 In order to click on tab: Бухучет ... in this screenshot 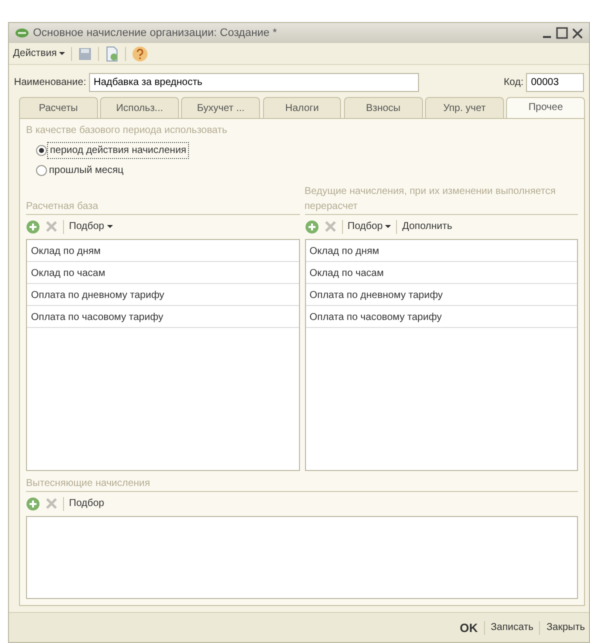, I will do `click(220, 107)`.